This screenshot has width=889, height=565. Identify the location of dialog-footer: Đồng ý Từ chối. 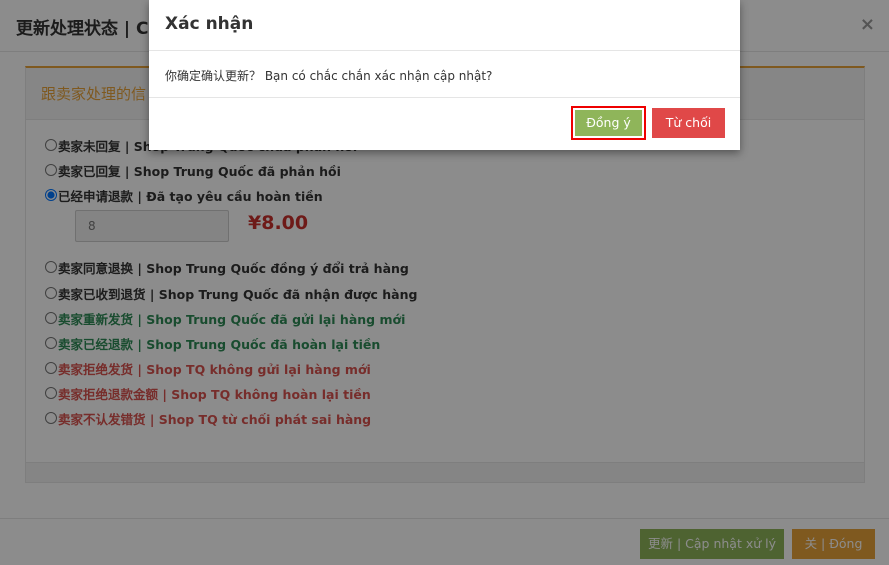
(444, 124).